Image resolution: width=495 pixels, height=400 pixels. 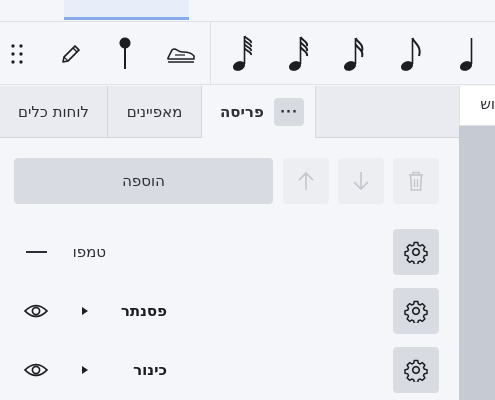 What do you see at coordinates (210, 53) in the screenshot?
I see `toolbar-separator` at bounding box center [210, 53].